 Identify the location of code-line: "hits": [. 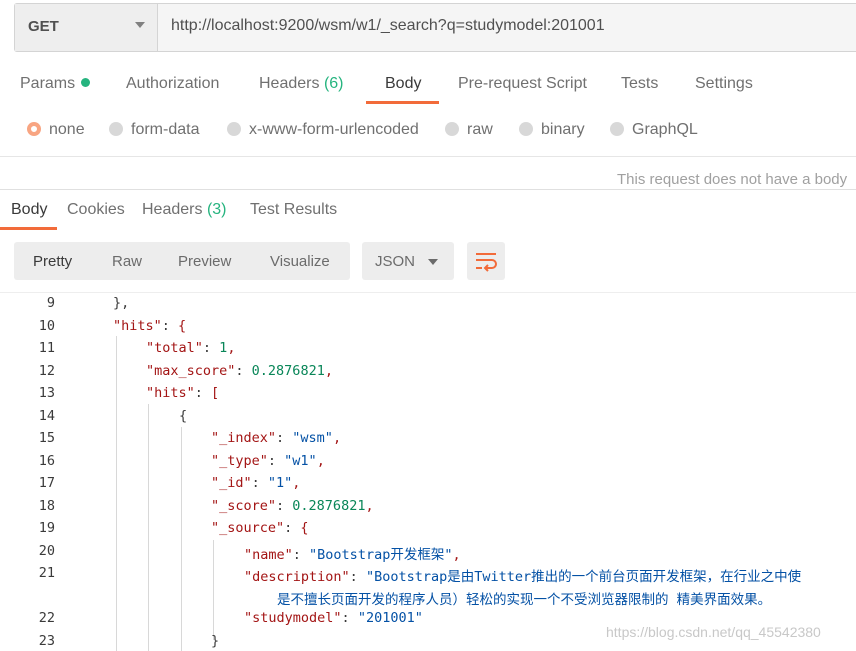
(183, 393).